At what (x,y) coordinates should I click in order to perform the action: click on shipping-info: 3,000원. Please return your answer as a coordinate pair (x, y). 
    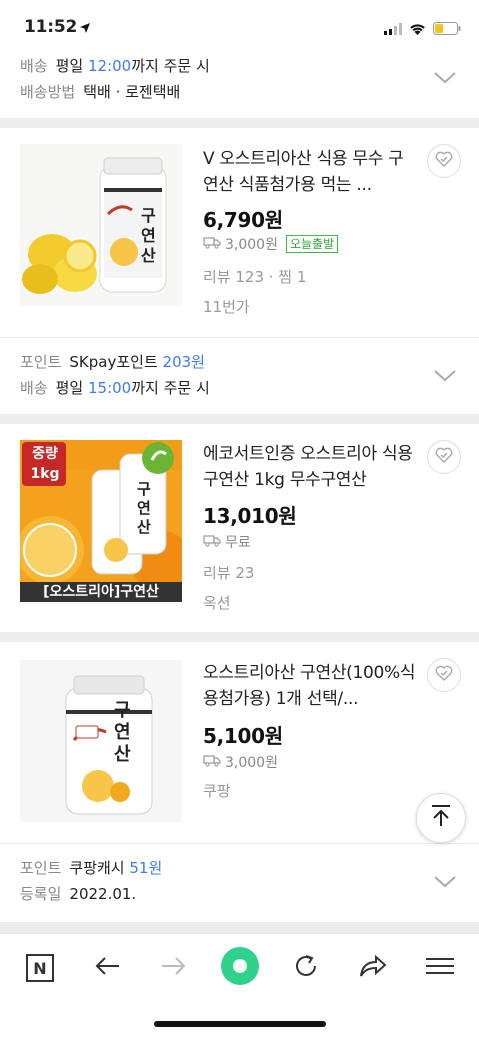
    Looking at the image, I should click on (240, 762).